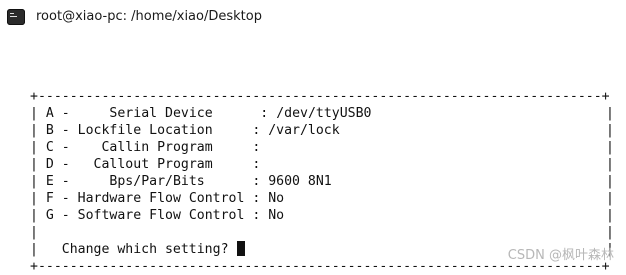 The height and width of the screenshot is (275, 626). I want to click on menu-key: C, so click(49, 147).